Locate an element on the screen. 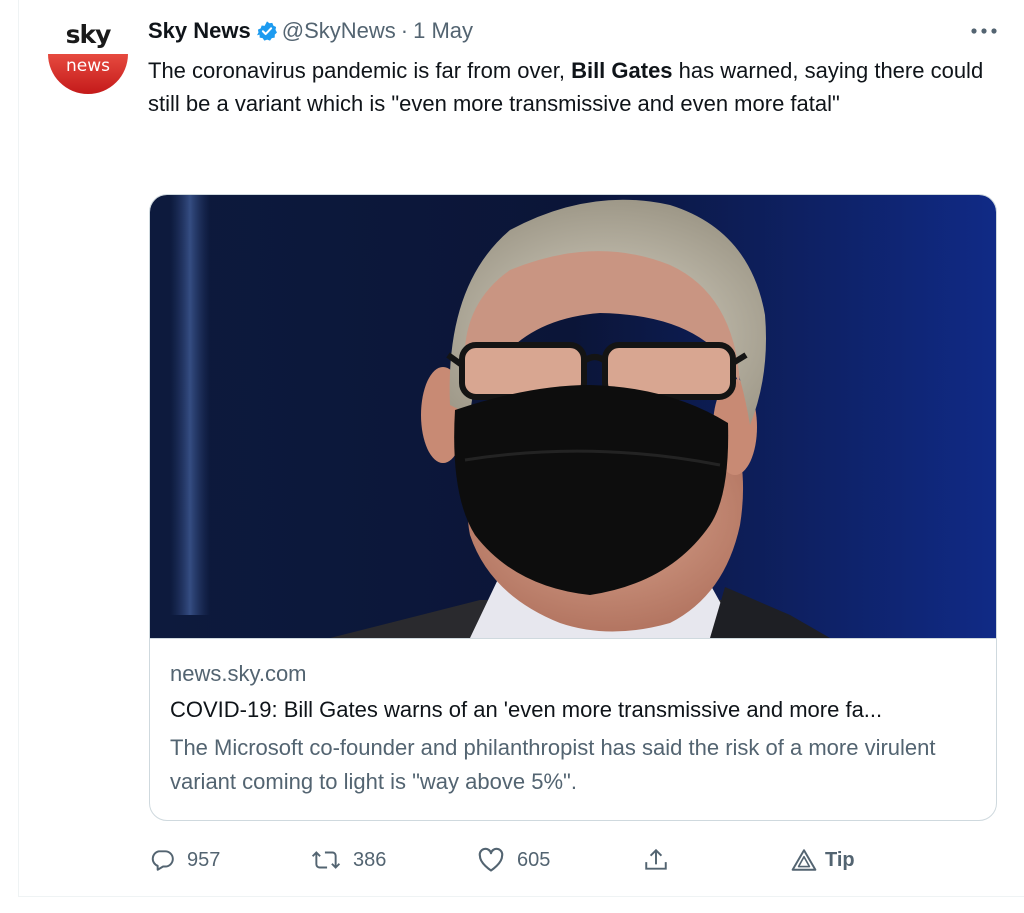  tweet-header: Sky News @SkyNews · 1 May is located at coordinates (310, 31).